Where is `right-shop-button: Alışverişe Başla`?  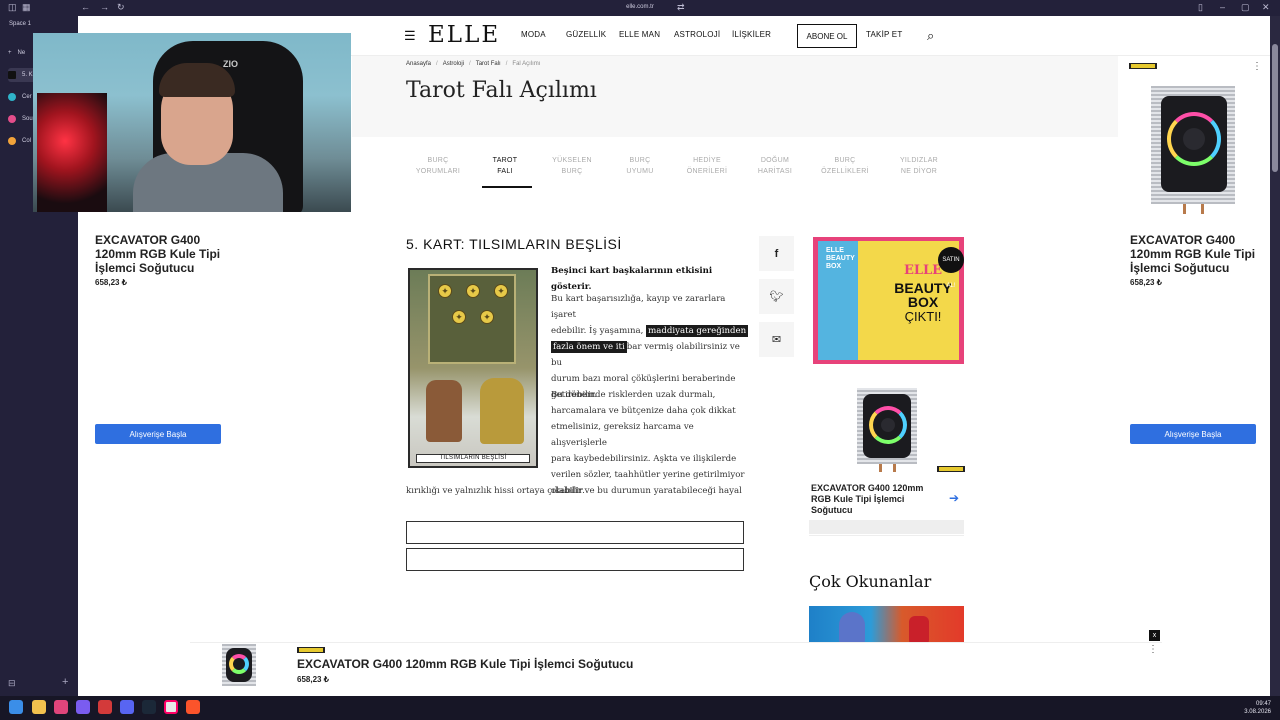
right-shop-button: Alışverişe Başla is located at coordinates (1193, 434).